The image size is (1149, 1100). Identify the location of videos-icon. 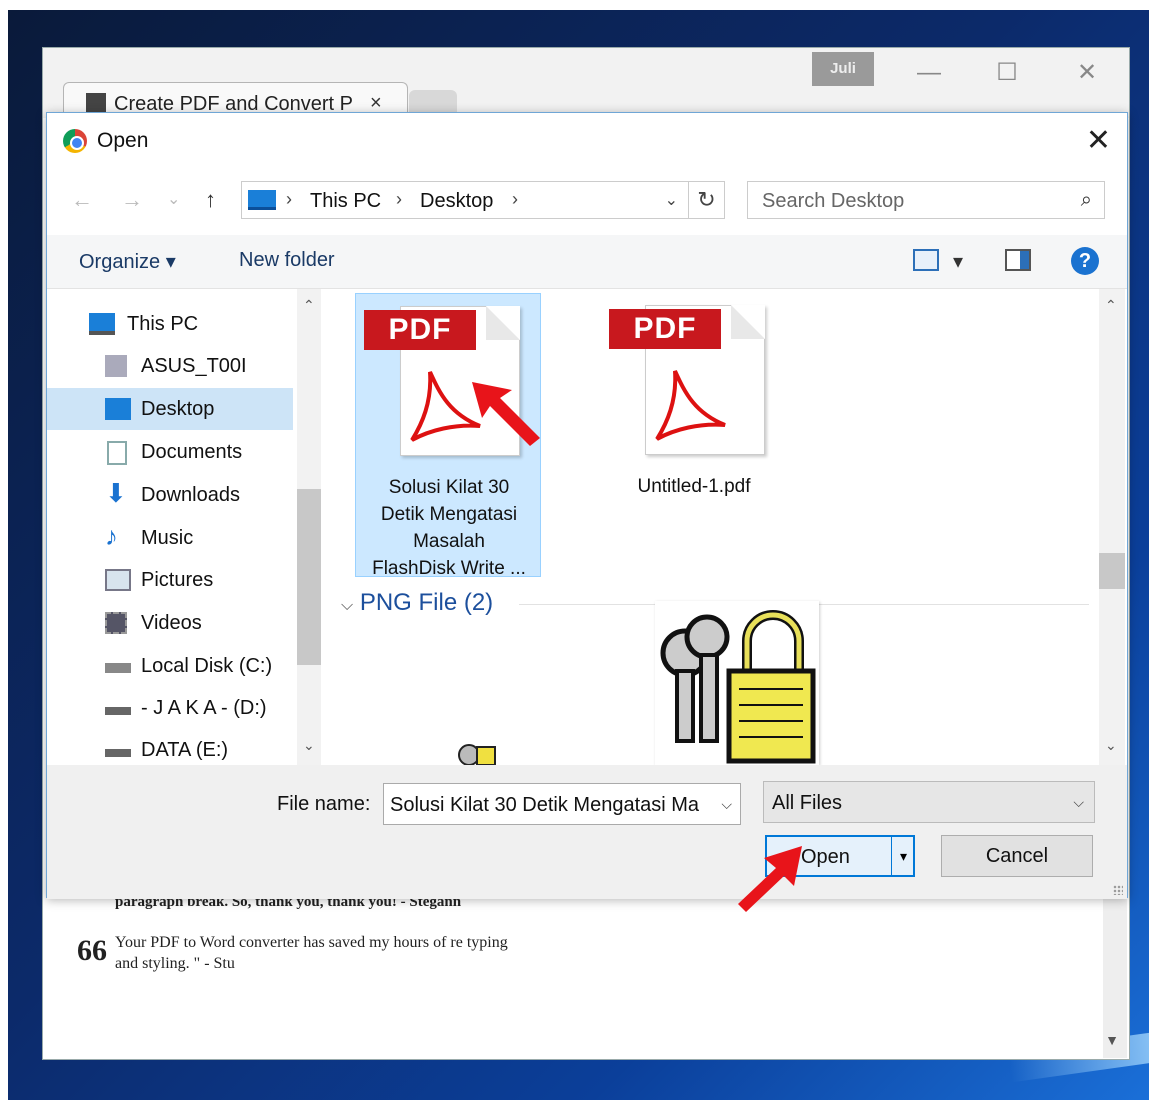
(116, 623).